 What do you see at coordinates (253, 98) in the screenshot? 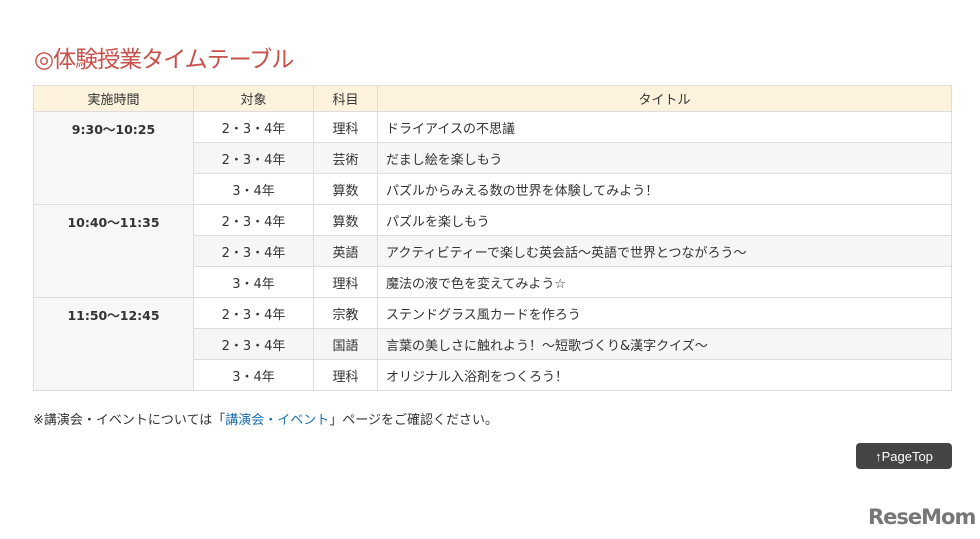
I see `header-target: 対象` at bounding box center [253, 98].